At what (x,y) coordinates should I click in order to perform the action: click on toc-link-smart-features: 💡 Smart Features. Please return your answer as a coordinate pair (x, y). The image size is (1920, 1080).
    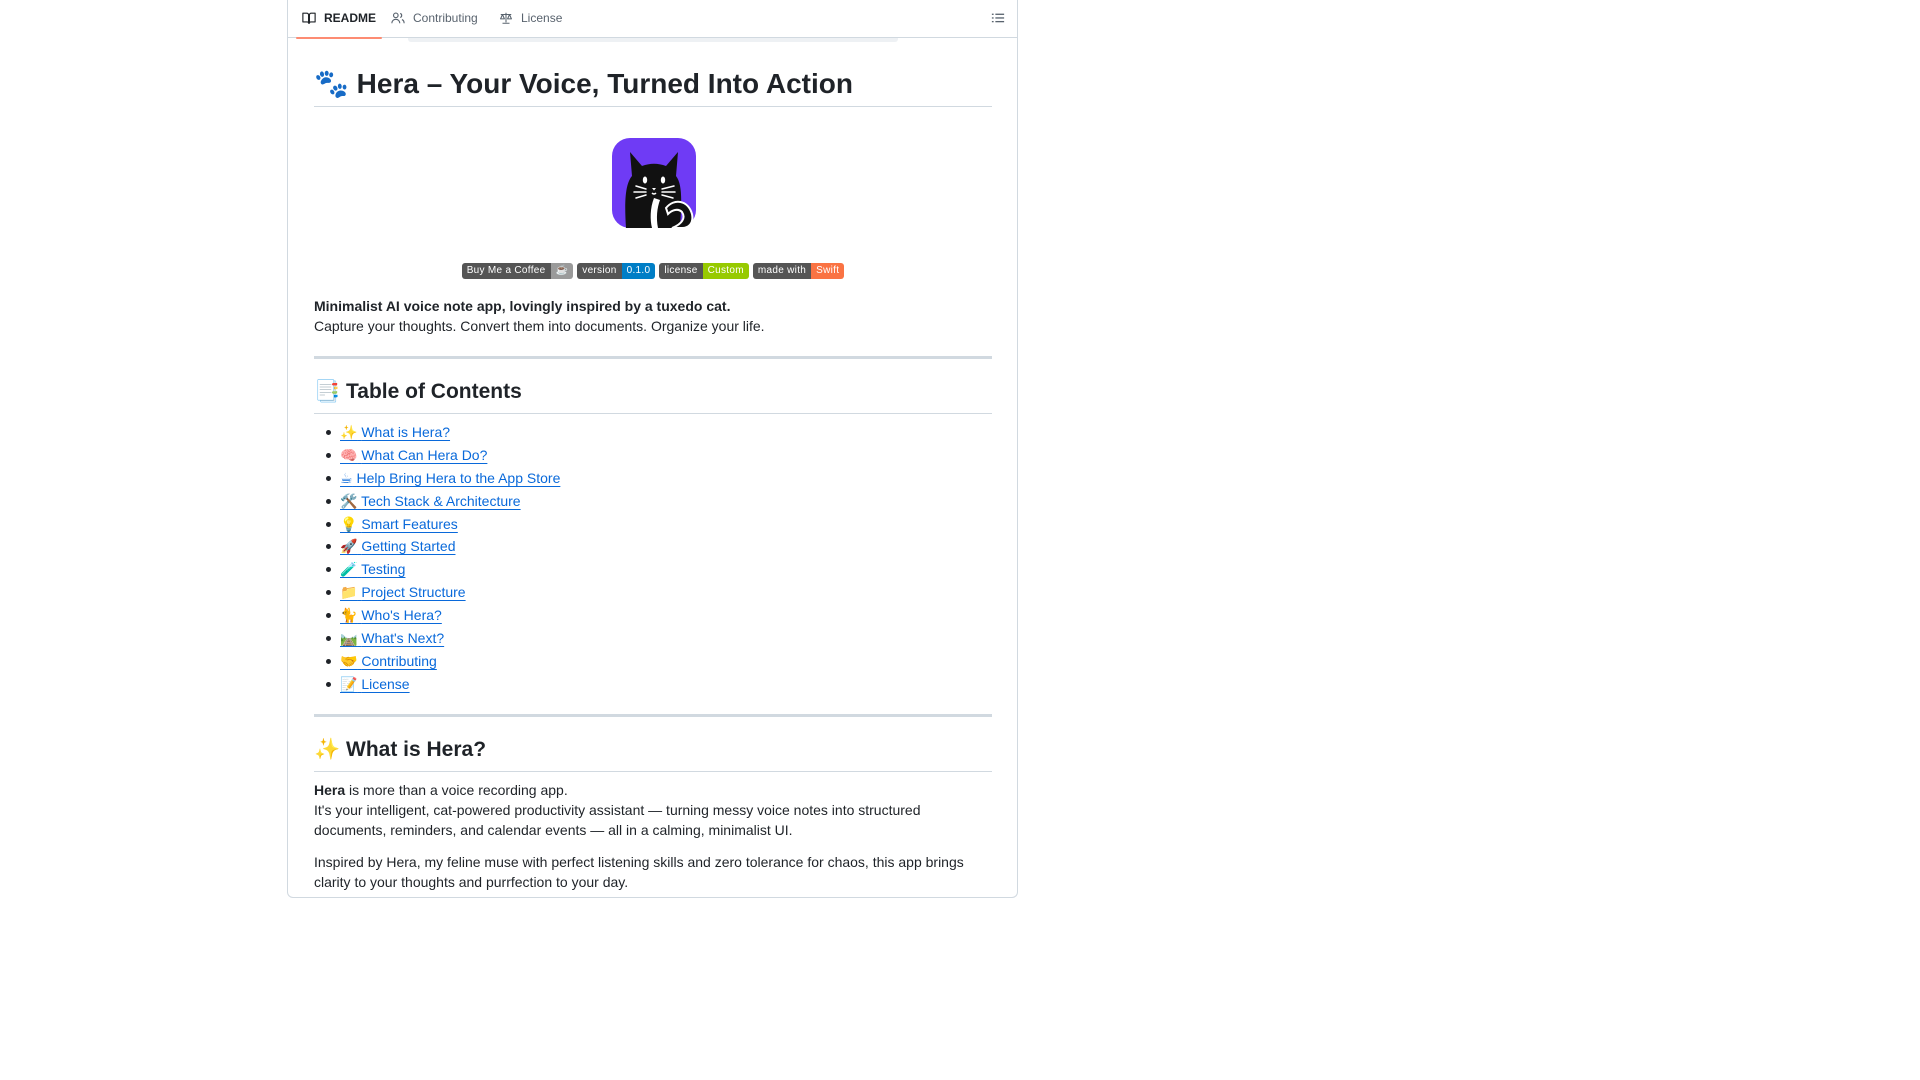
    Looking at the image, I should click on (399, 524).